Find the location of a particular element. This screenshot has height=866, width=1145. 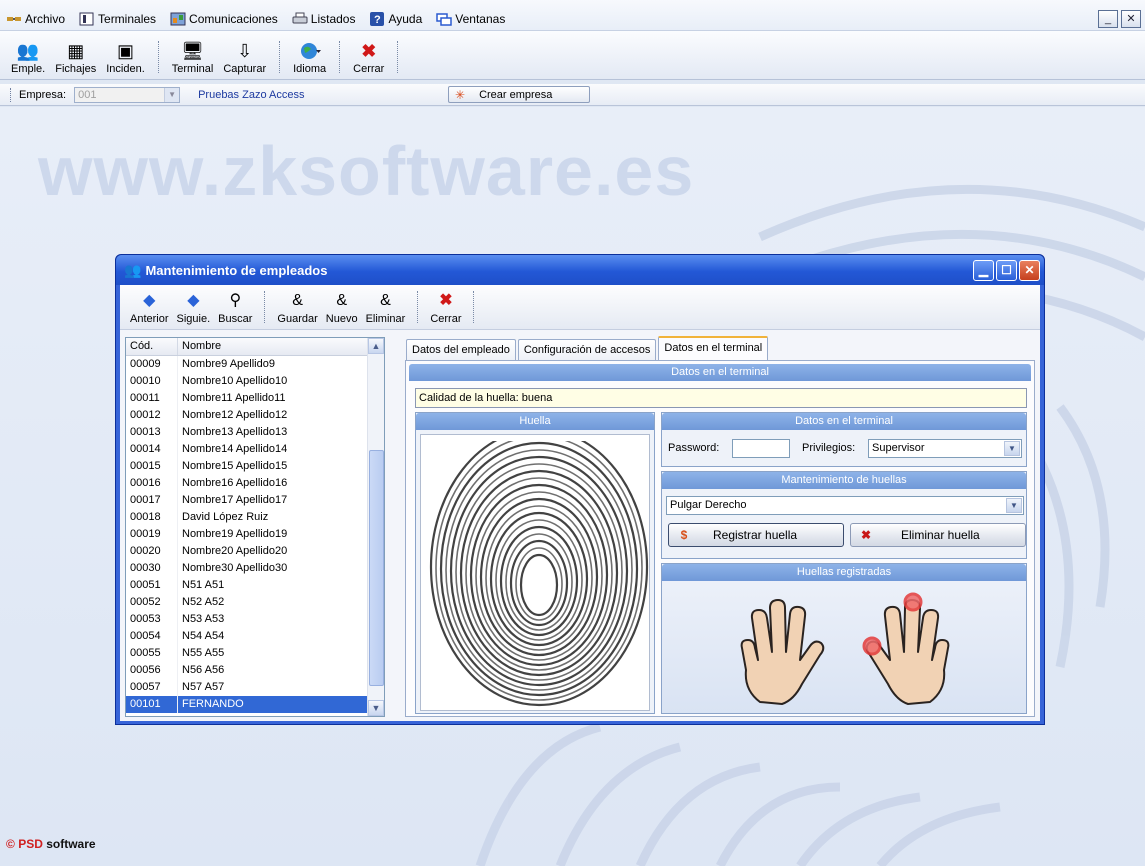

table-row: 00019 Nombre19 Apellido19 is located at coordinates (255, 534).